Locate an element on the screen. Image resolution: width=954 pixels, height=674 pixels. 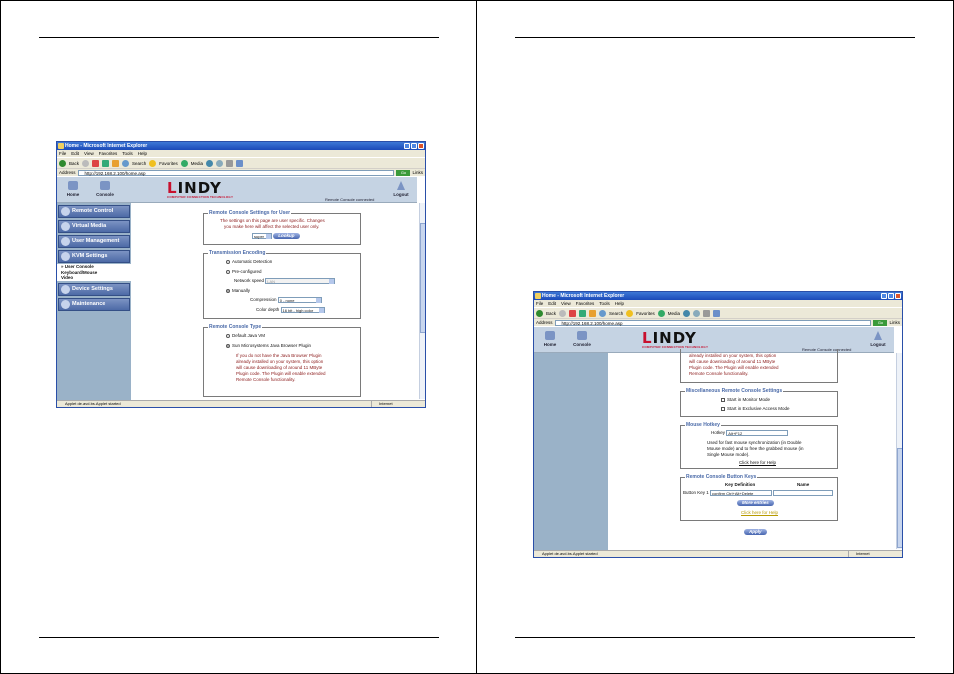
netspeed-select: LAN is located at coordinates (300, 281).